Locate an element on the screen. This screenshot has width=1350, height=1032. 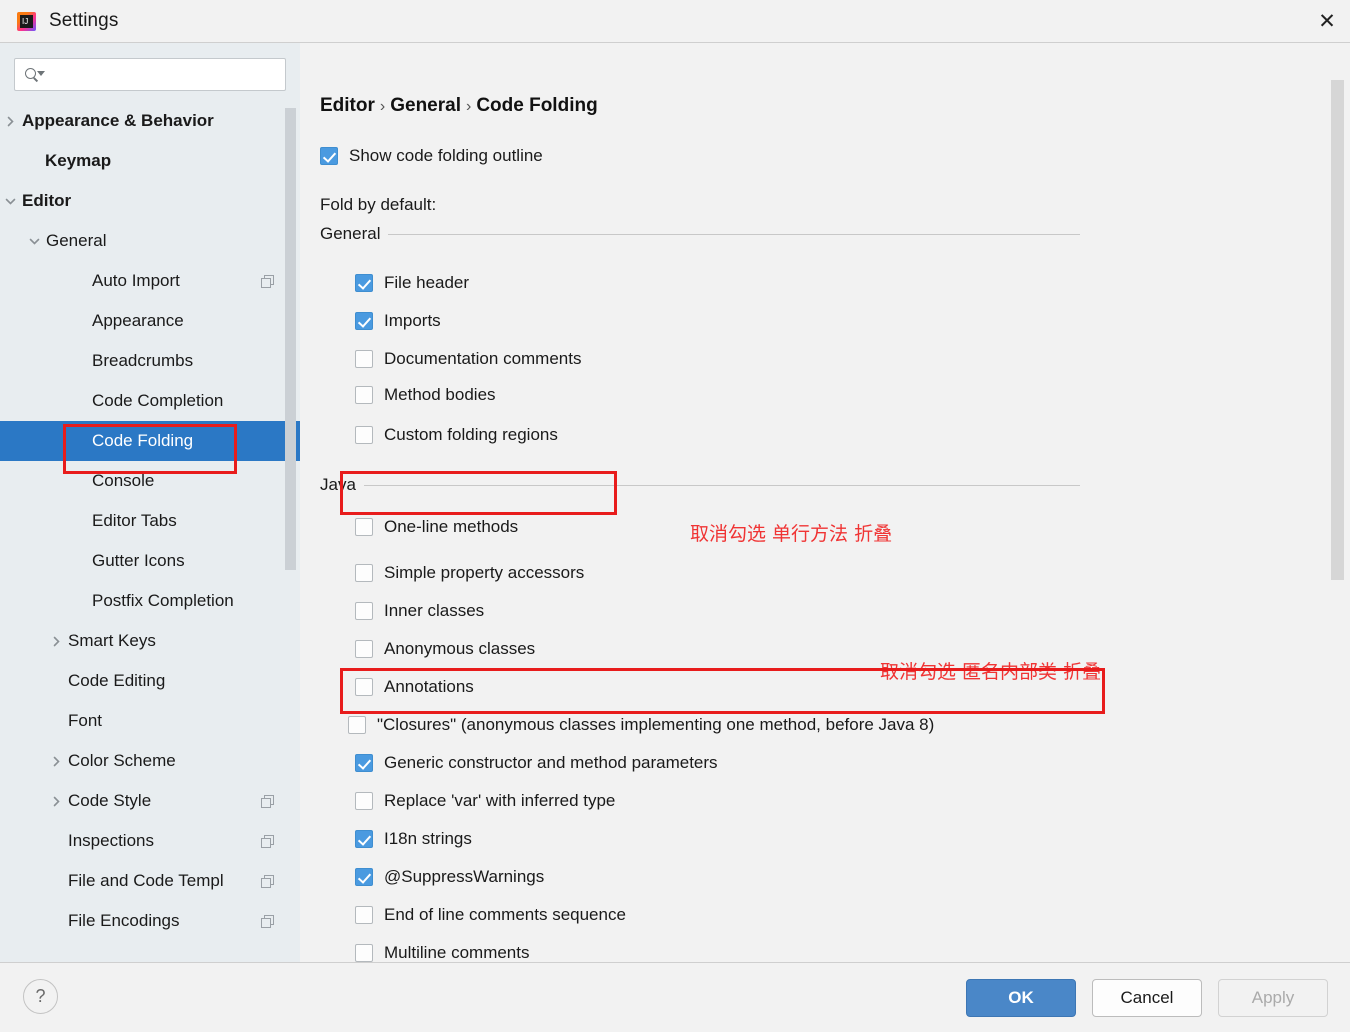
checkbox-row-multiline-comments: Multiline comments is located at coordinates (442, 952).